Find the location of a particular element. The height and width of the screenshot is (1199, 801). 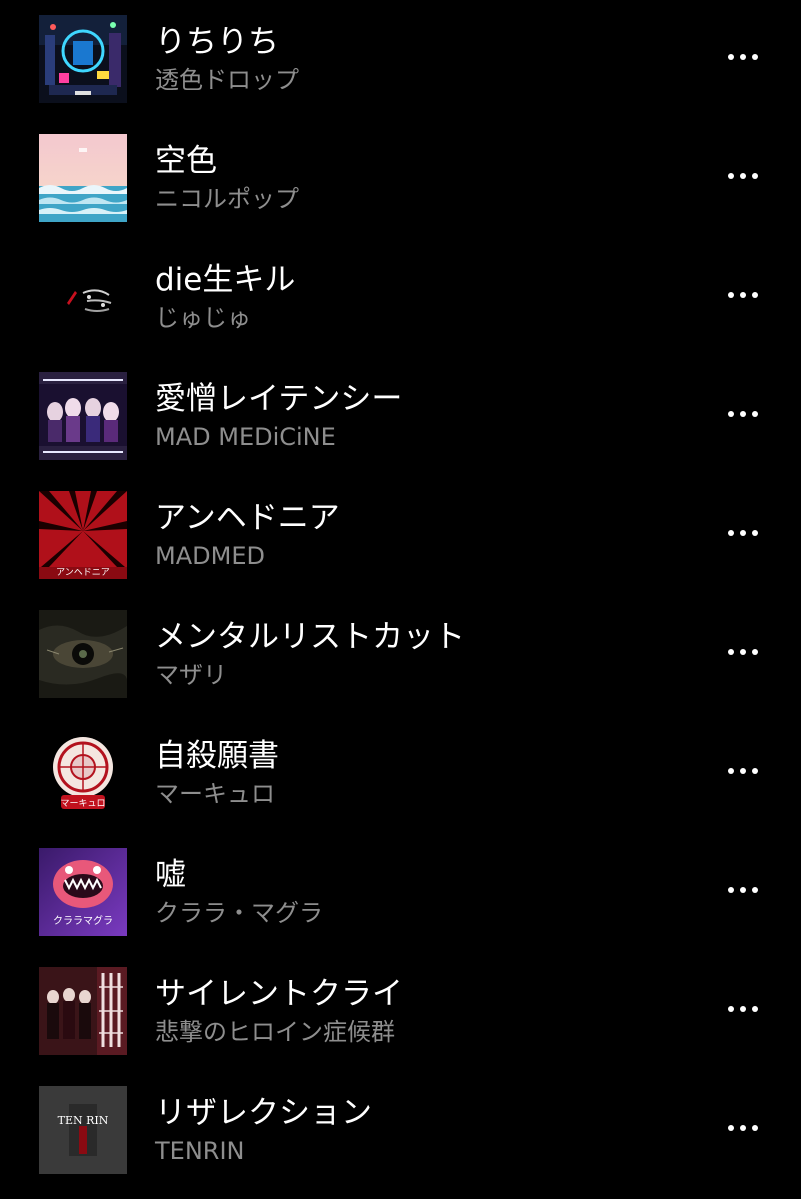

album-art-eye is located at coordinates (83, 654).